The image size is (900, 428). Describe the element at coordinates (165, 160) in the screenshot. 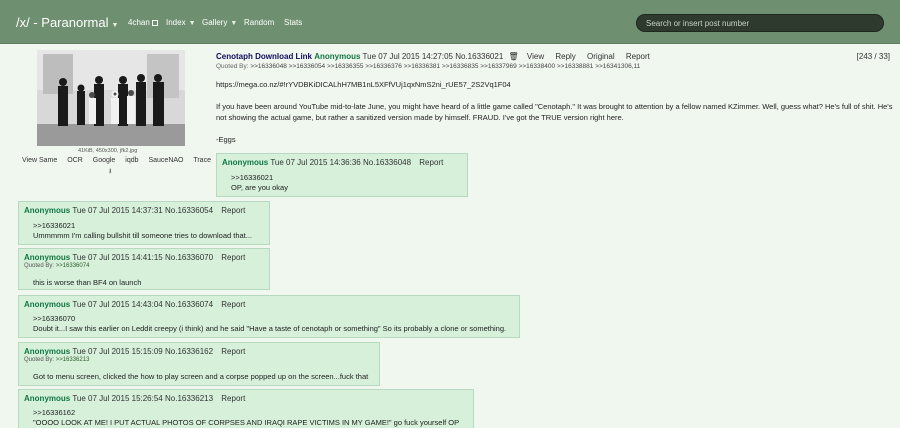

I see `saucenao-link: SauceNAO` at that location.